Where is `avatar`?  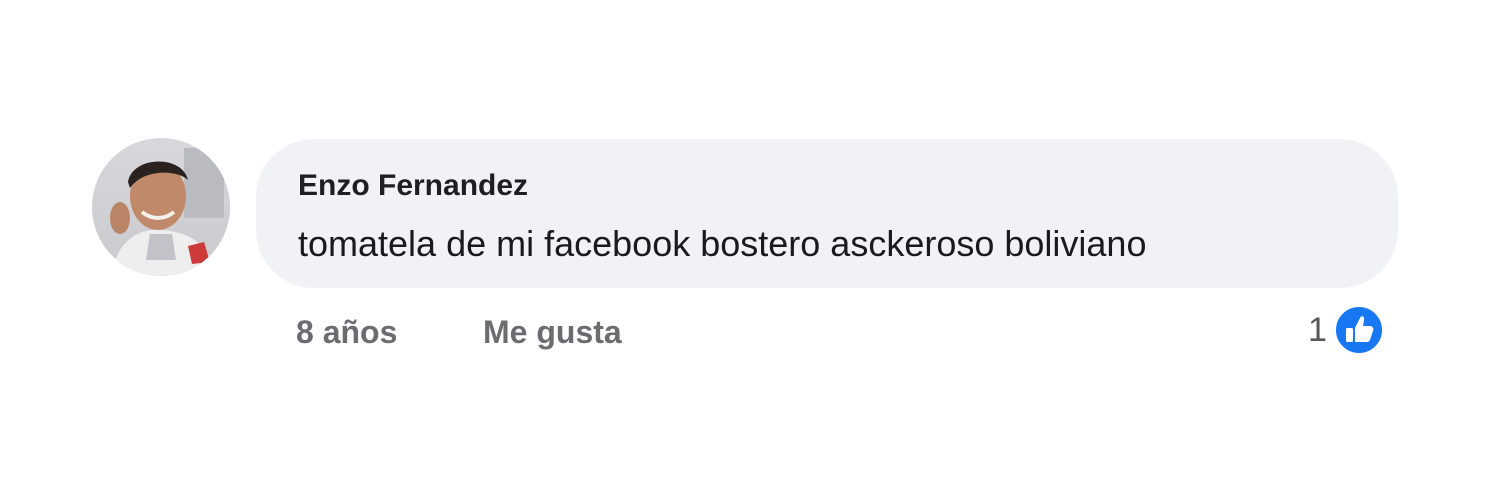 avatar is located at coordinates (161, 207).